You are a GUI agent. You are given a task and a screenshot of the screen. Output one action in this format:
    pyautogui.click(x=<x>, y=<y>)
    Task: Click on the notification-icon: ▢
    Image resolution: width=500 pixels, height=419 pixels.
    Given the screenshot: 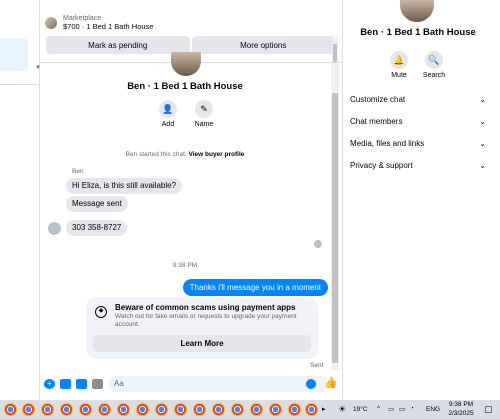 What is the action you would take?
    pyautogui.click(x=488, y=409)
    